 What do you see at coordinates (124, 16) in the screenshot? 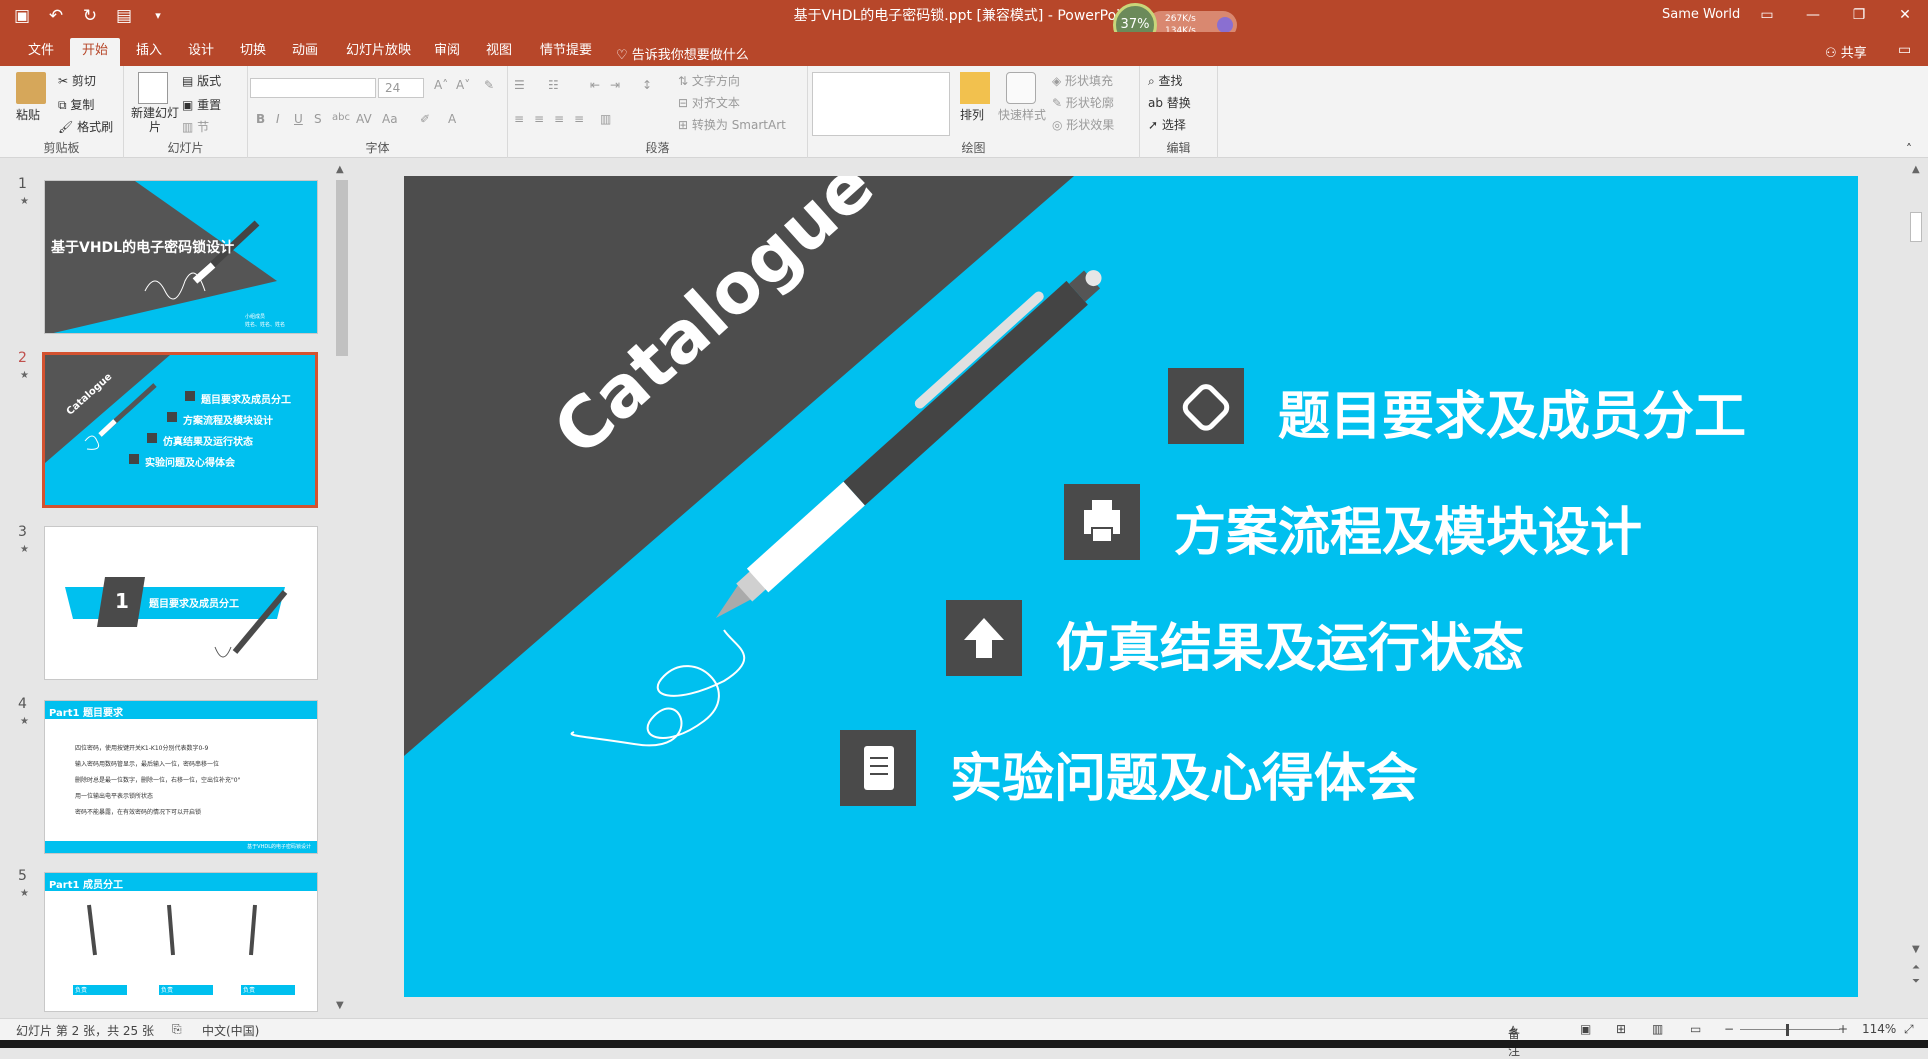
I see `presentation-icon: ▤` at bounding box center [124, 16].